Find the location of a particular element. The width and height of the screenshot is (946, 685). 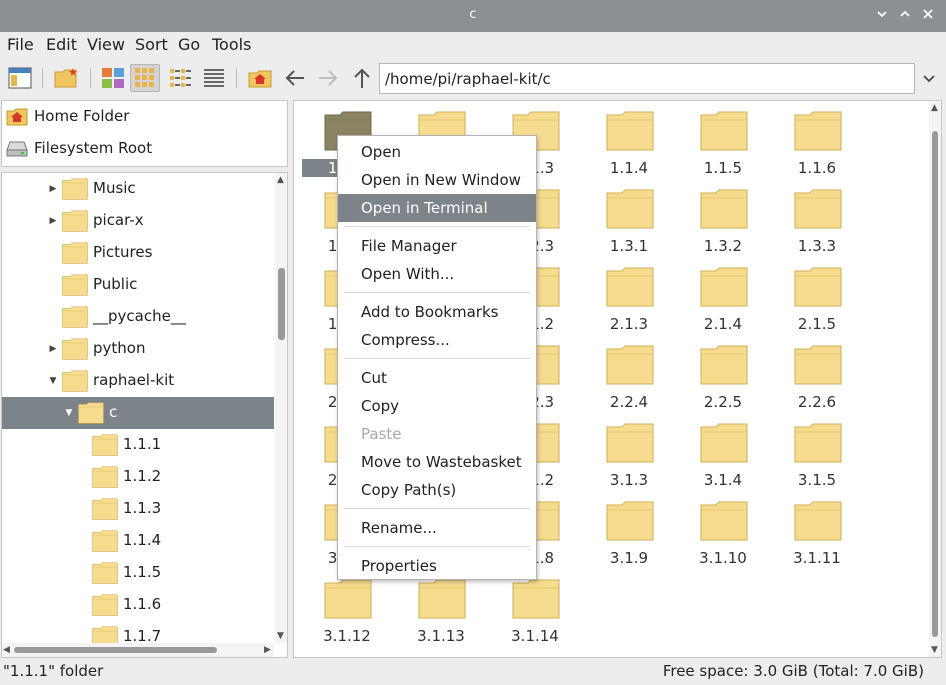

tree-item: ▶ Music is located at coordinates (138, 189).